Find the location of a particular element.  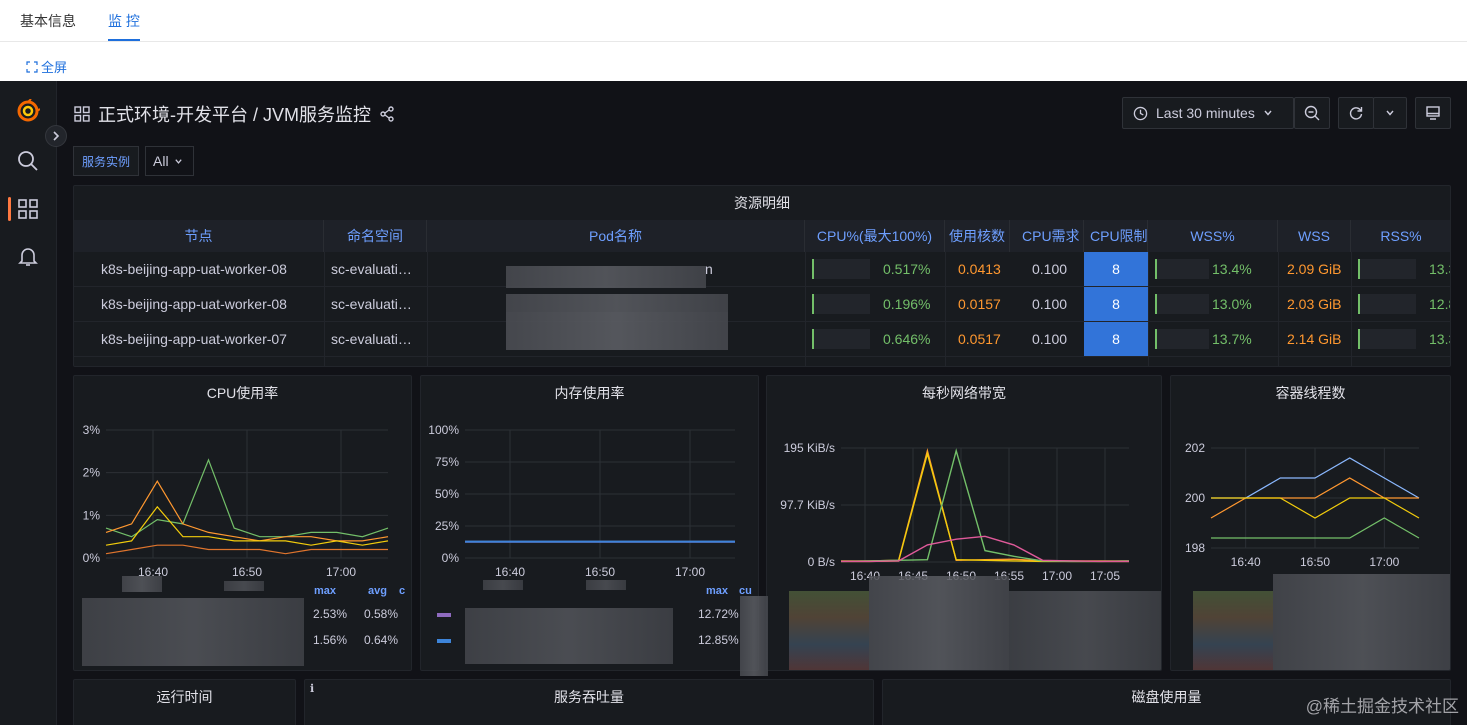

cell-cpu-lim: 8 is located at coordinates (1116, 339).